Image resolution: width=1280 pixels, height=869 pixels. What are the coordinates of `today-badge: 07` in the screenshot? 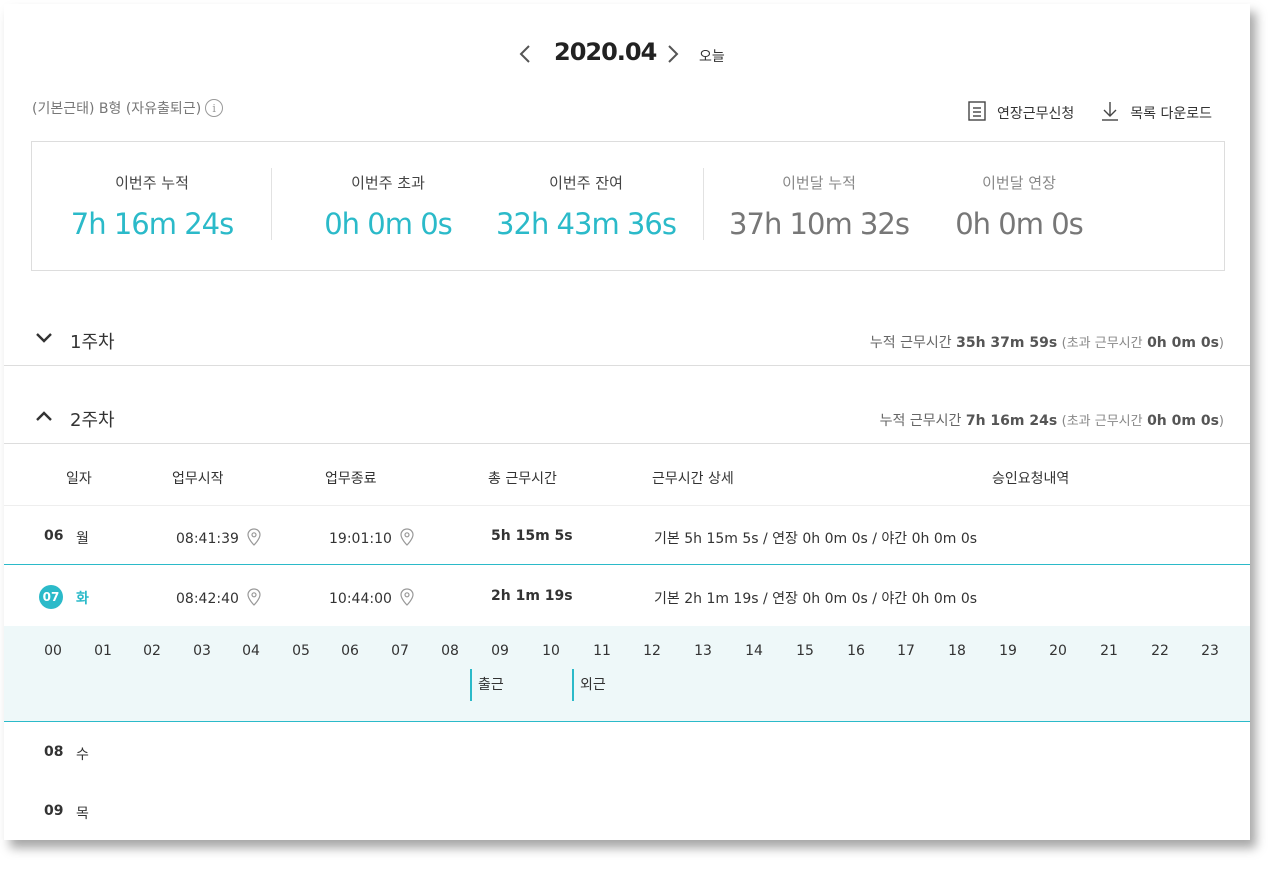 It's located at (51, 597).